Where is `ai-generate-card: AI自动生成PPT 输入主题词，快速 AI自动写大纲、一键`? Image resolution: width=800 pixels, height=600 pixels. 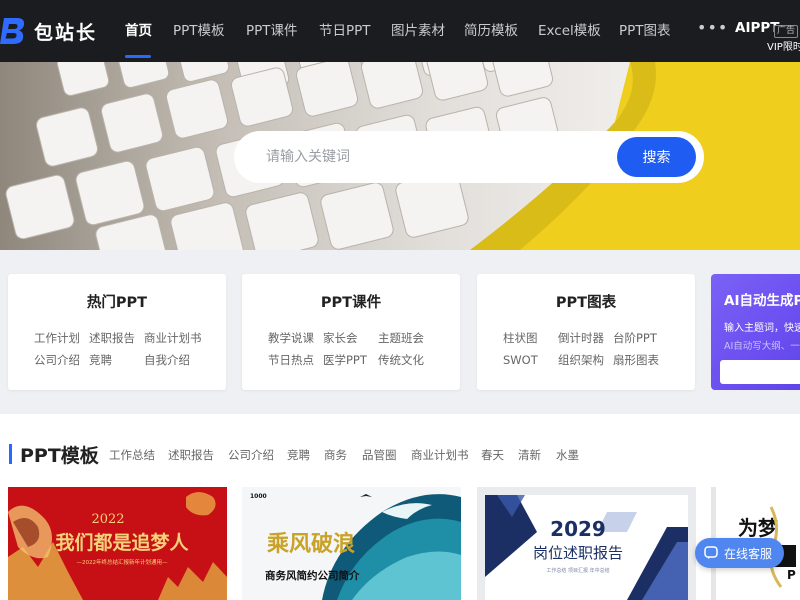
ai-generate-card: AI自动生成PPT 输入主题词，快速 AI自动写大纲、一键 is located at coordinates (755, 332).